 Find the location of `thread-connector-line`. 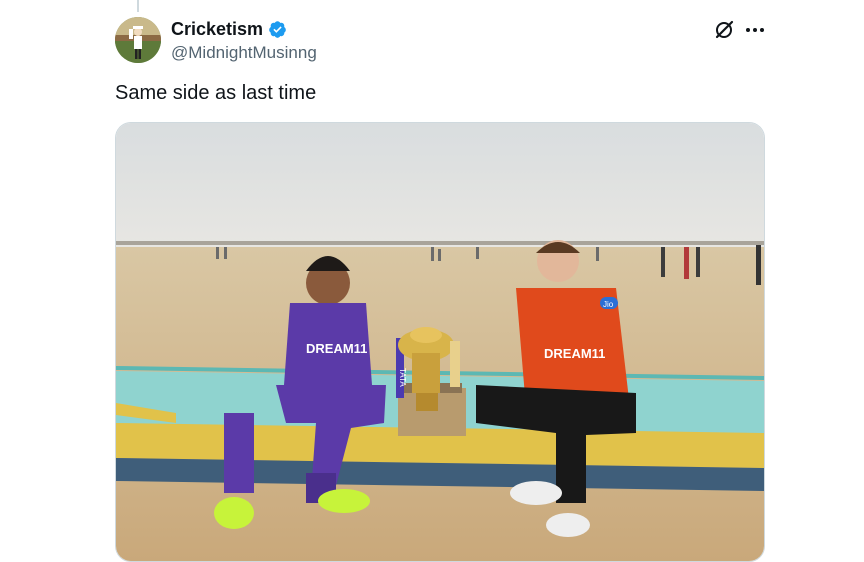

thread-connector-line is located at coordinates (138, 6).